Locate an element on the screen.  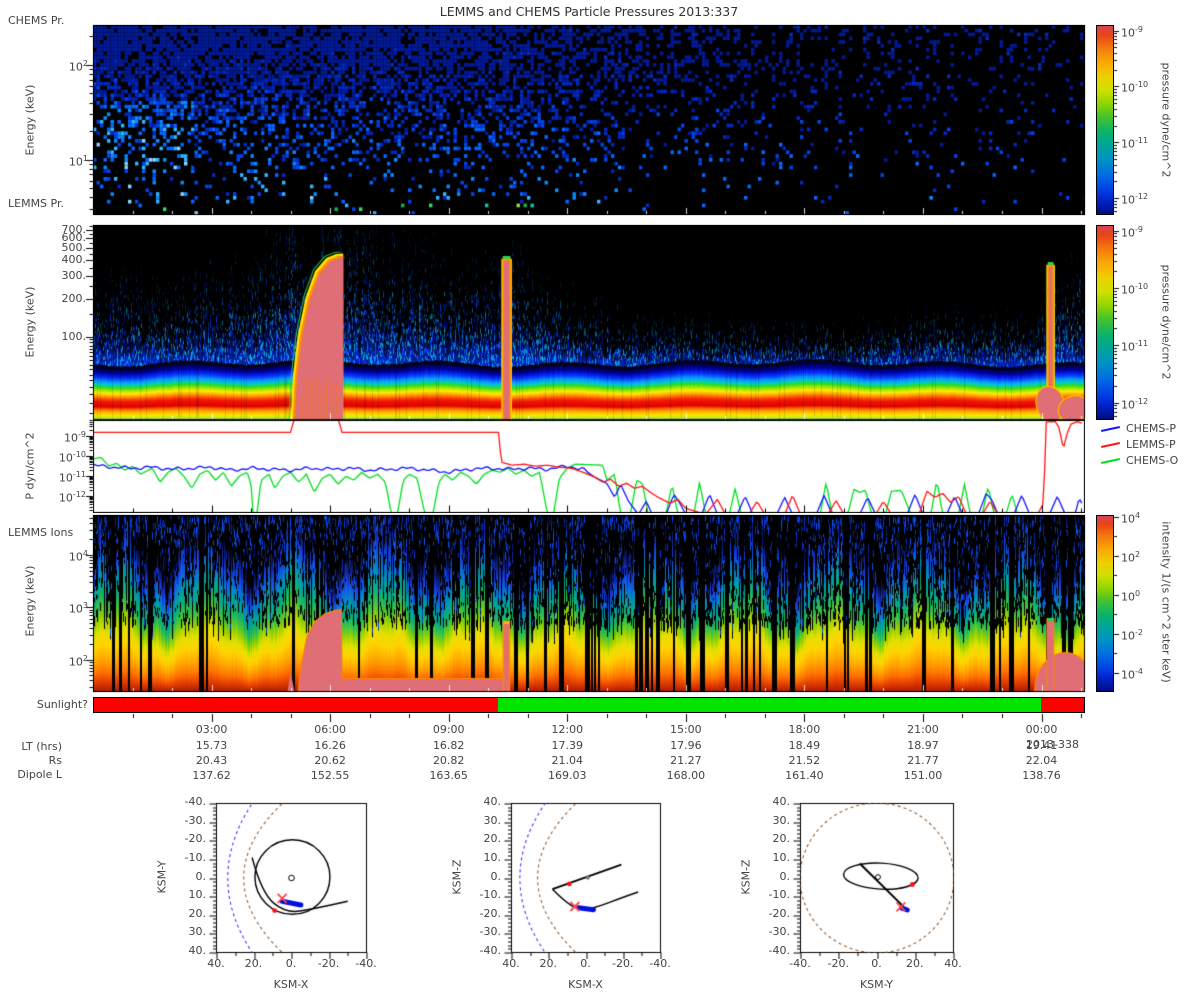
lemms-ions-spectrogram-canvas is located at coordinates (589, 603).